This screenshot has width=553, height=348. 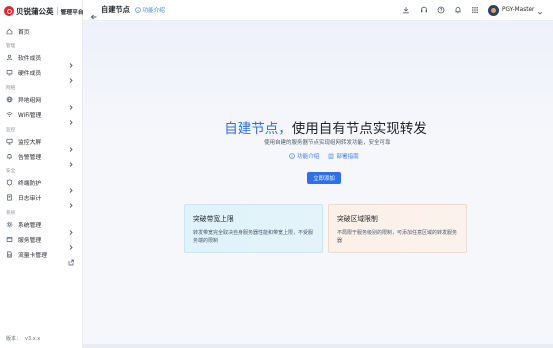 What do you see at coordinates (441, 10) in the screenshot?
I see `help-circle-icon` at bounding box center [441, 10].